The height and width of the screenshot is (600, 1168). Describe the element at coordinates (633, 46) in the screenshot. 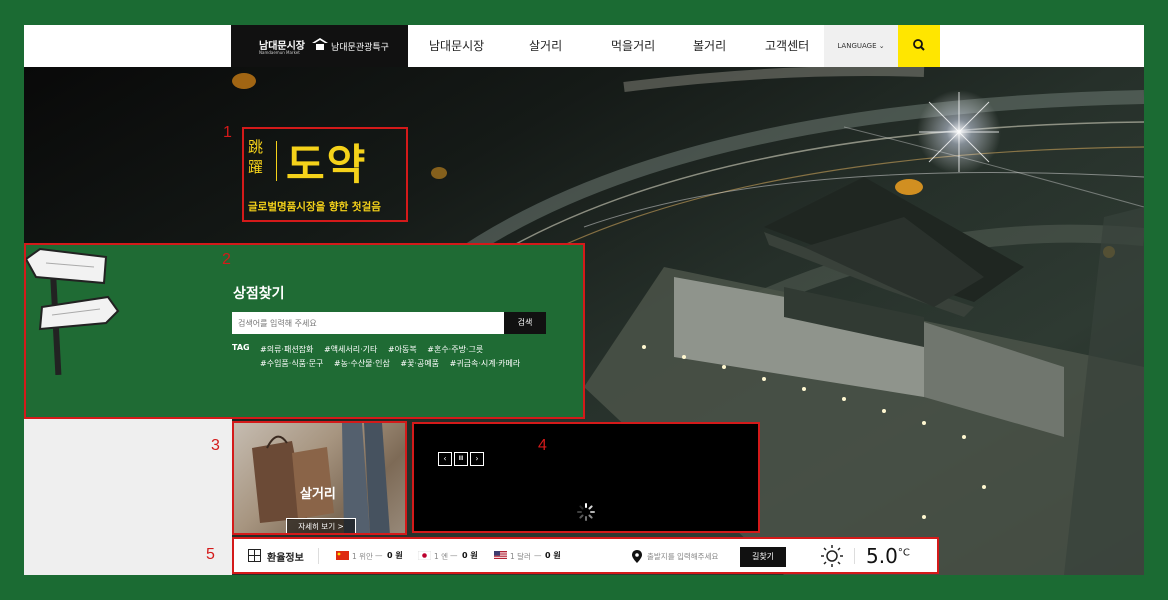

I see `nav-item-food: 먹을거리` at that location.